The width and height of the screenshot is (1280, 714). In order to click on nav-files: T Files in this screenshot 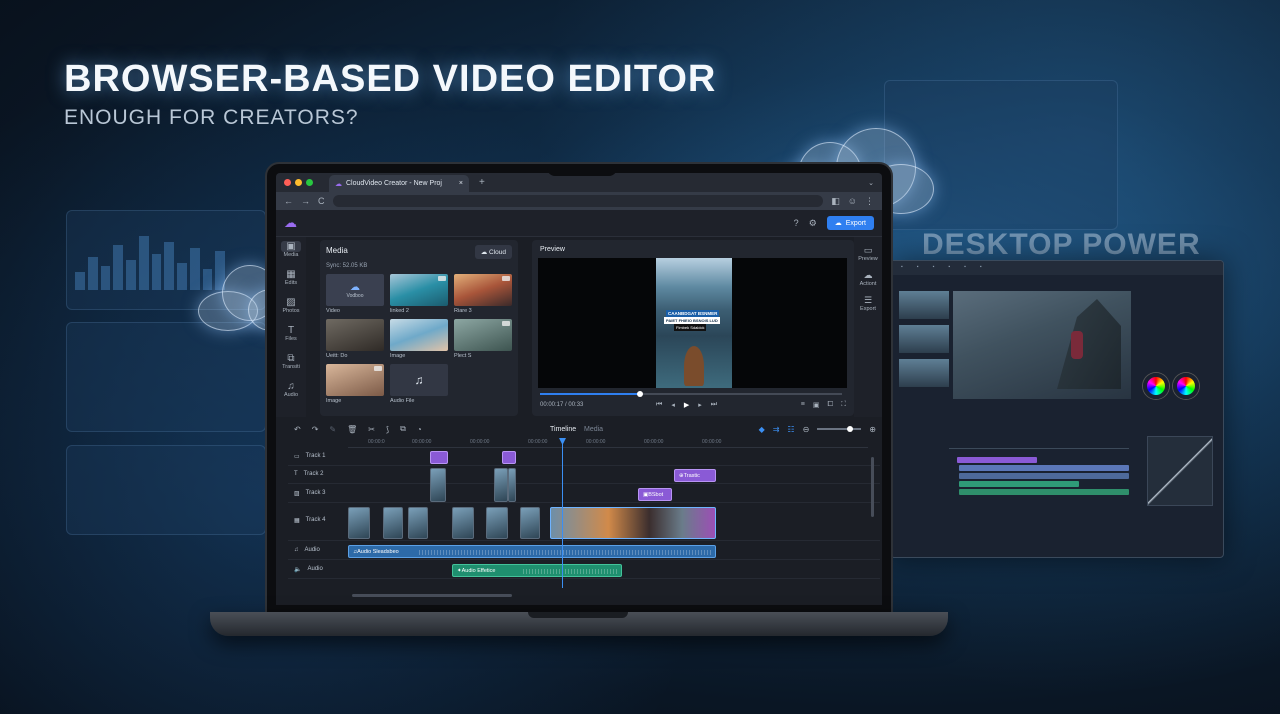, I will do `click(291, 335)`.